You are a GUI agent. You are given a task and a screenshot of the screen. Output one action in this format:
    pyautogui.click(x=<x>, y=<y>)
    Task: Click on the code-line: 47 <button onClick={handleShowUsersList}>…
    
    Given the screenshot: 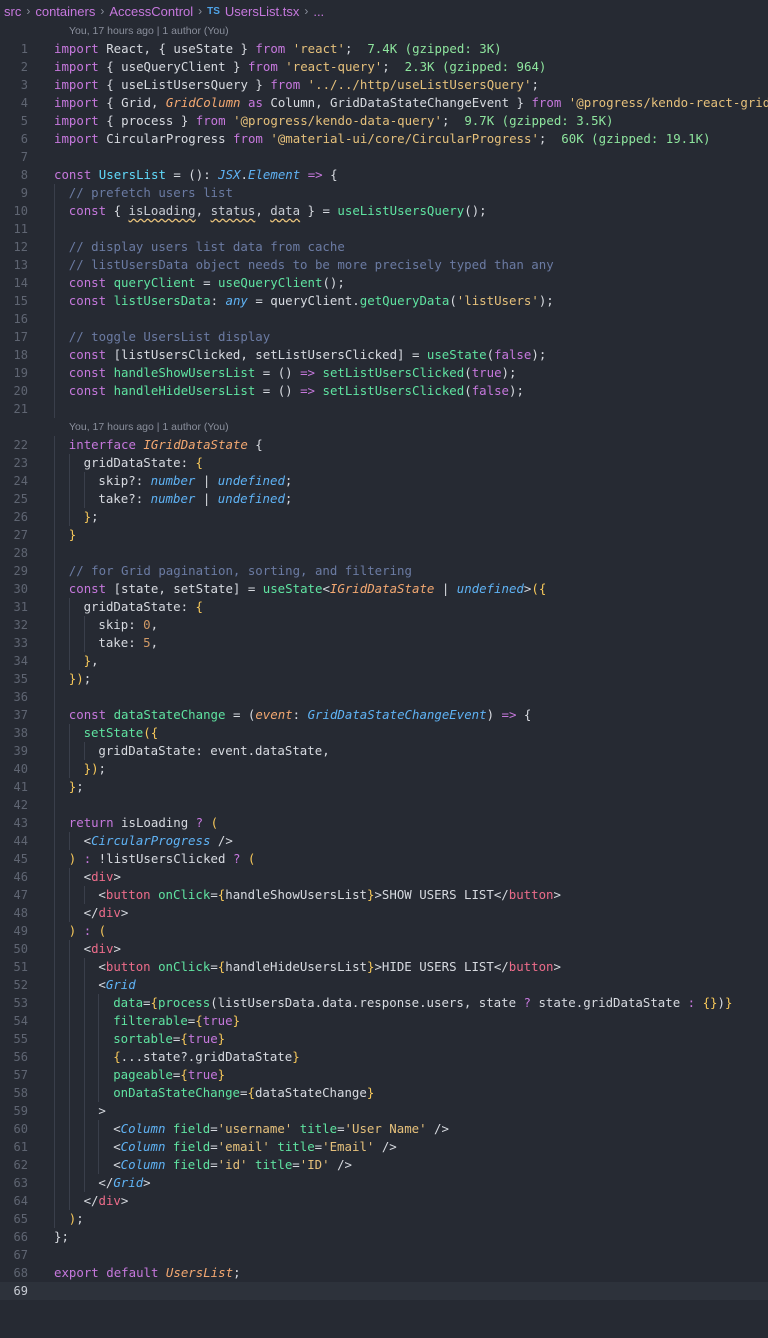 What is the action you would take?
    pyautogui.click(x=384, y=895)
    